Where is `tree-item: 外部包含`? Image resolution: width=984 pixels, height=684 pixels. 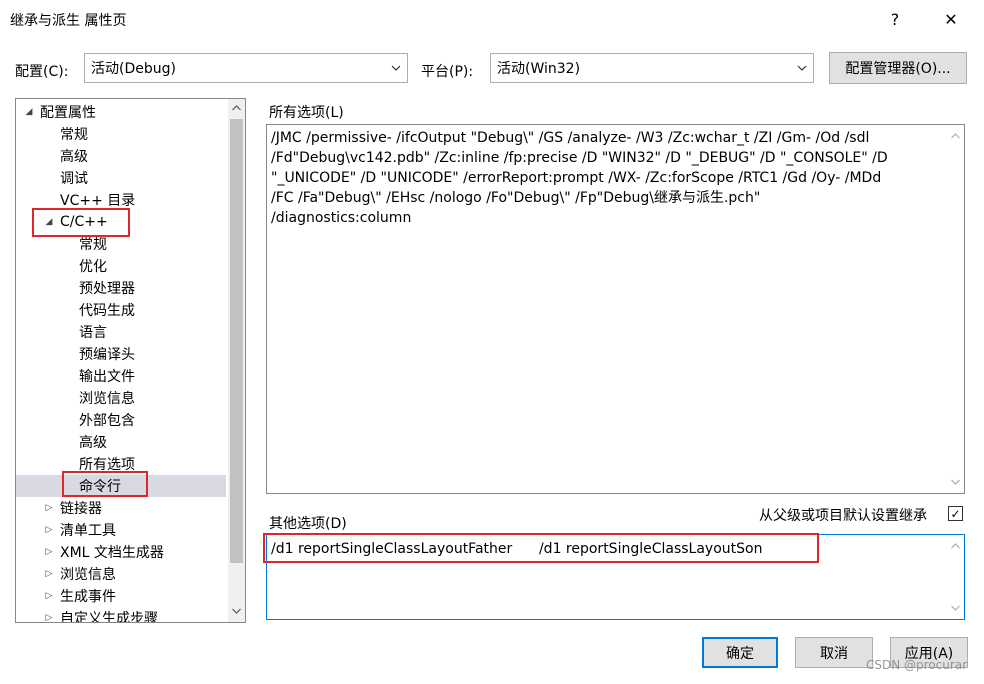 tree-item: 外部包含 is located at coordinates (121, 420).